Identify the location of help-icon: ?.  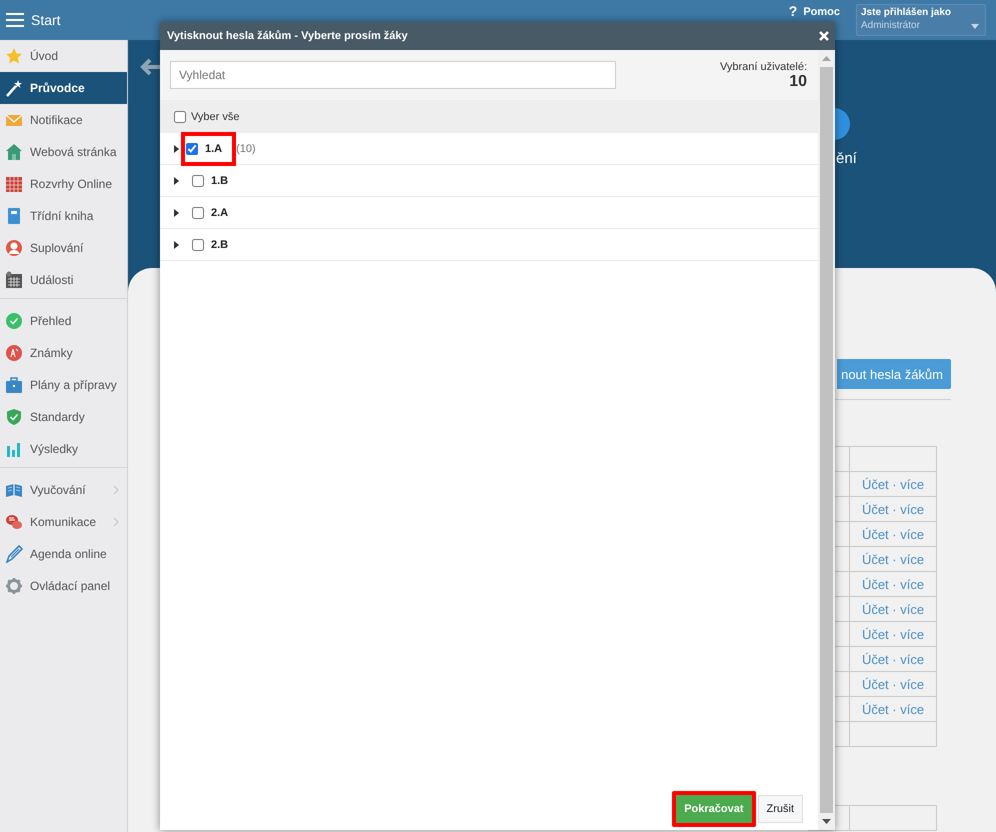
(793, 11).